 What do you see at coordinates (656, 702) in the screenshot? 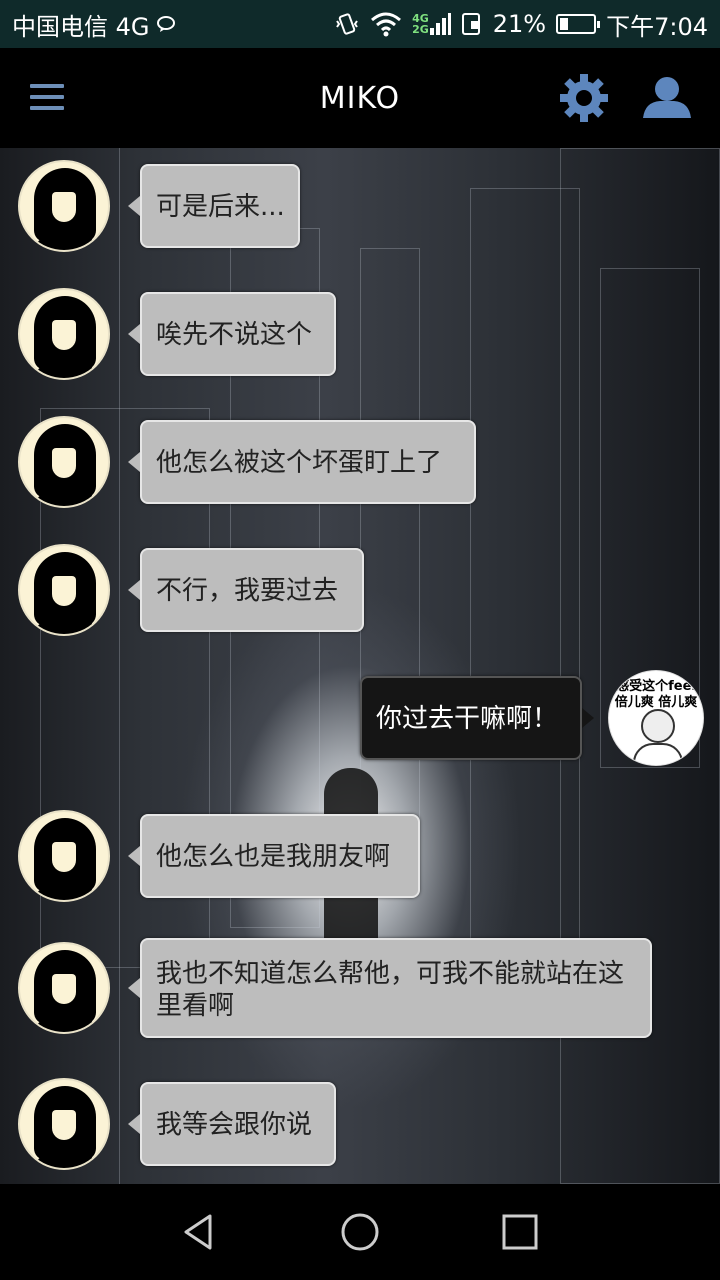
I see `sticker-caption-2: 倍儿爽 倍儿爽` at bounding box center [656, 702].